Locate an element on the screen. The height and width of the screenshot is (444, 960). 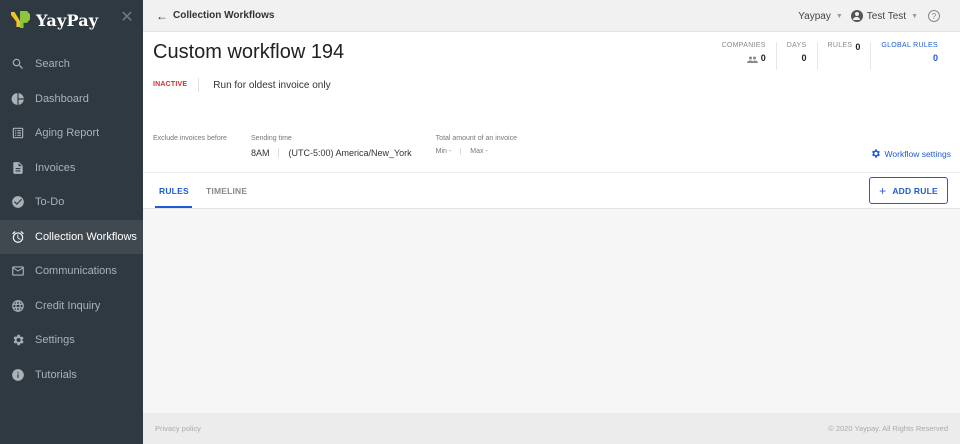
info-icon is located at coordinates (18, 375).